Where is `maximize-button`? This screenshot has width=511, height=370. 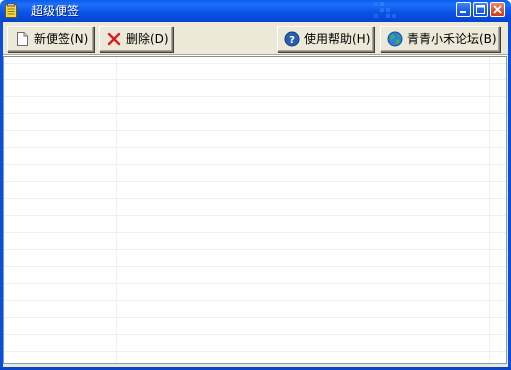
maximize-button is located at coordinates (480, 9).